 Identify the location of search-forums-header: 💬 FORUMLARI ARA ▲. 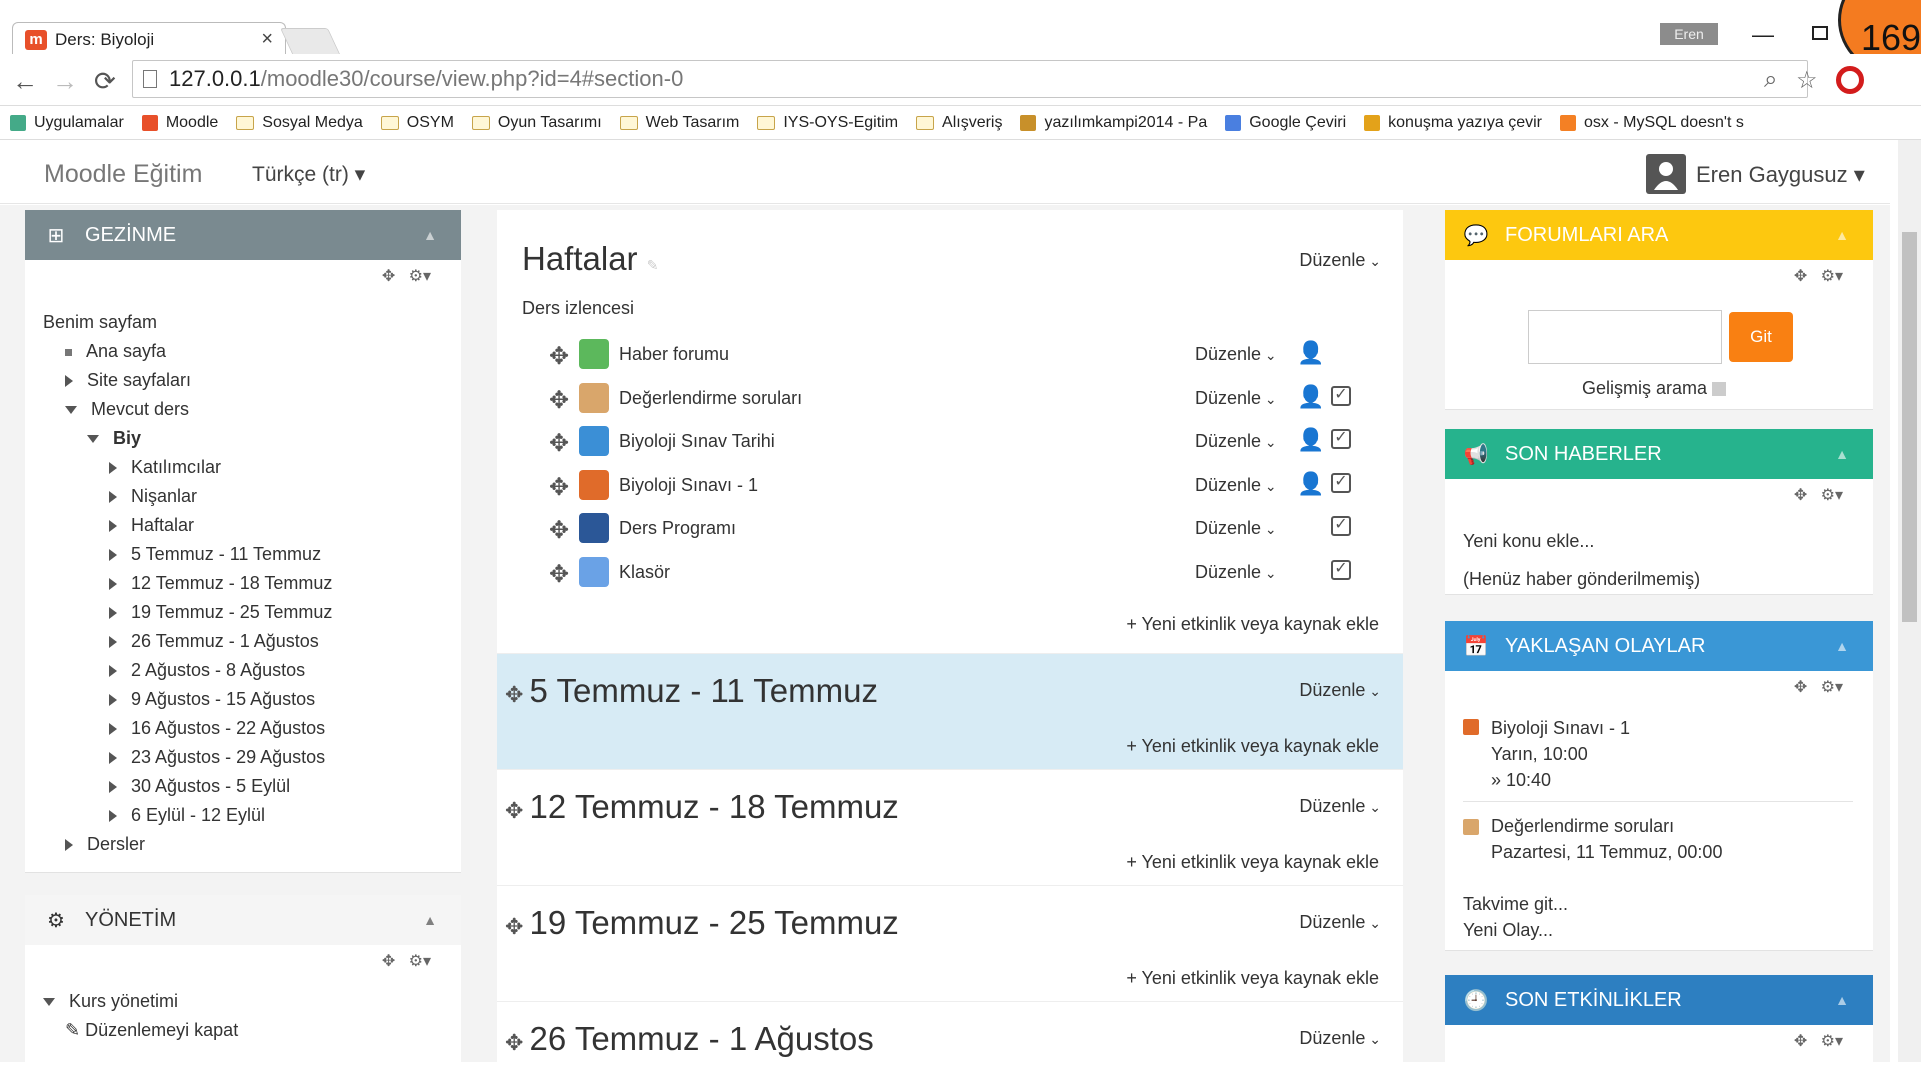
(1659, 235).